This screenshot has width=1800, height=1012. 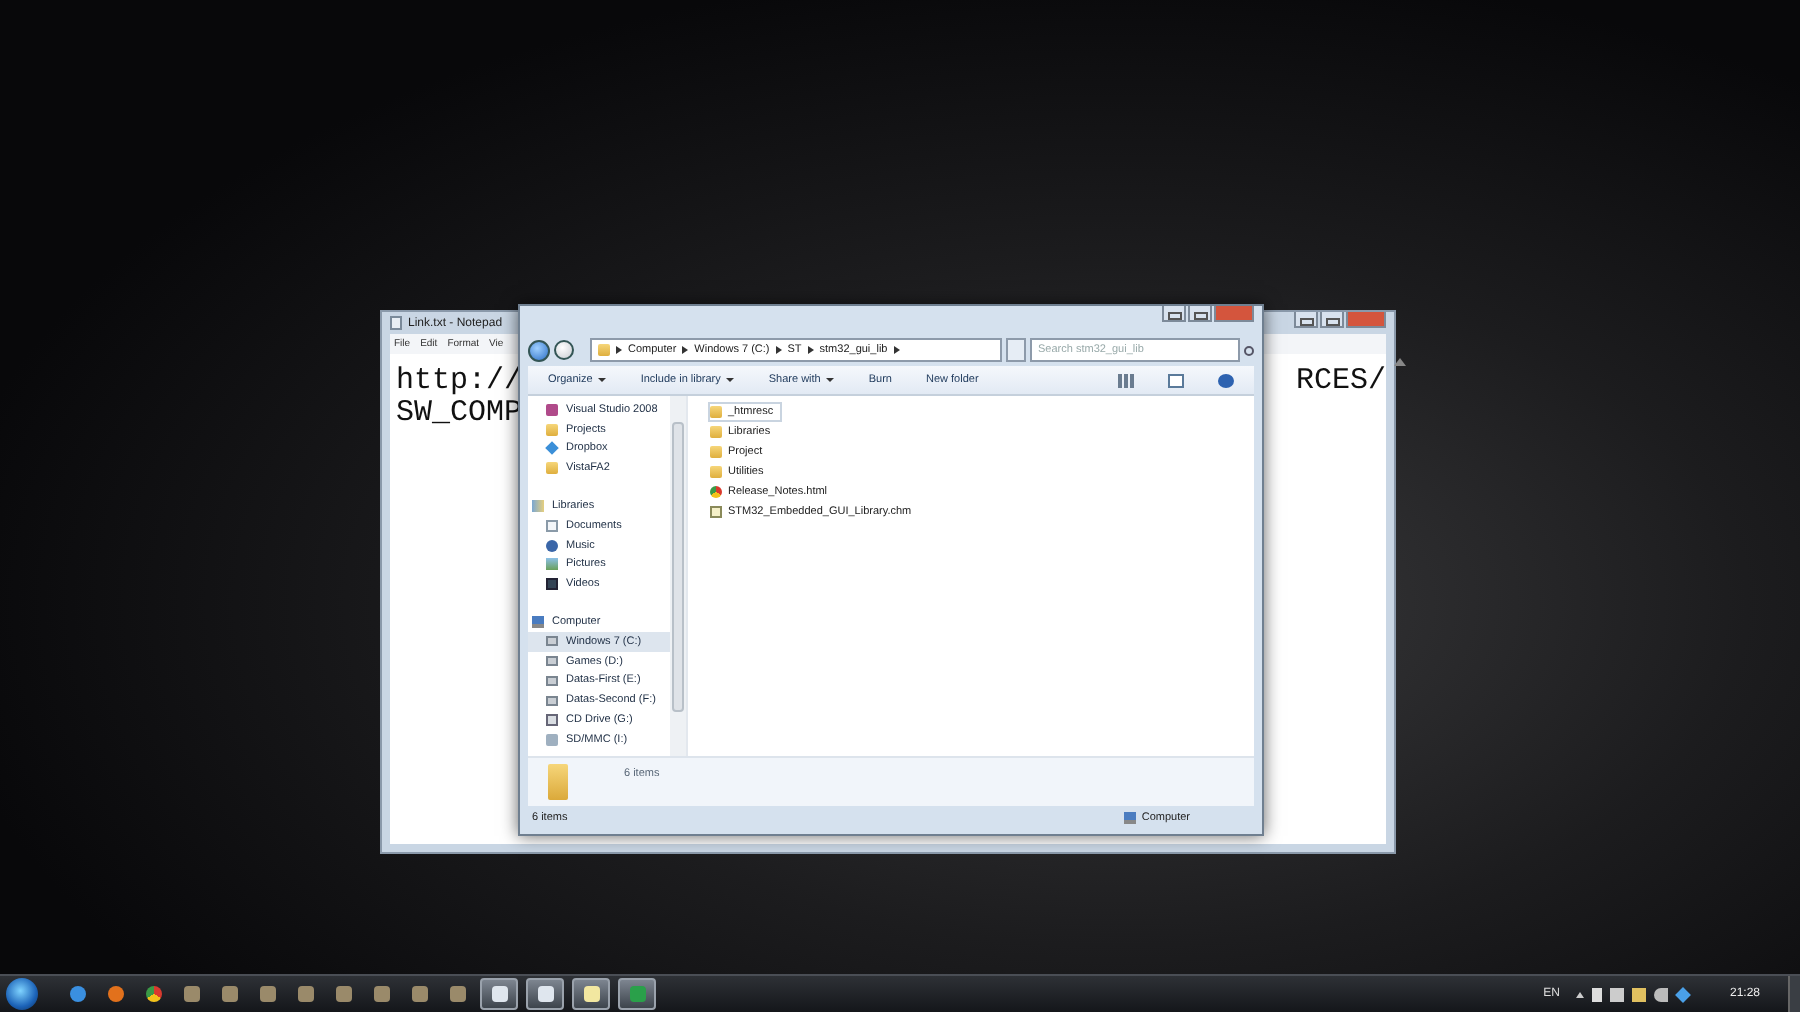 What do you see at coordinates (539, 350) in the screenshot?
I see `back-button` at bounding box center [539, 350].